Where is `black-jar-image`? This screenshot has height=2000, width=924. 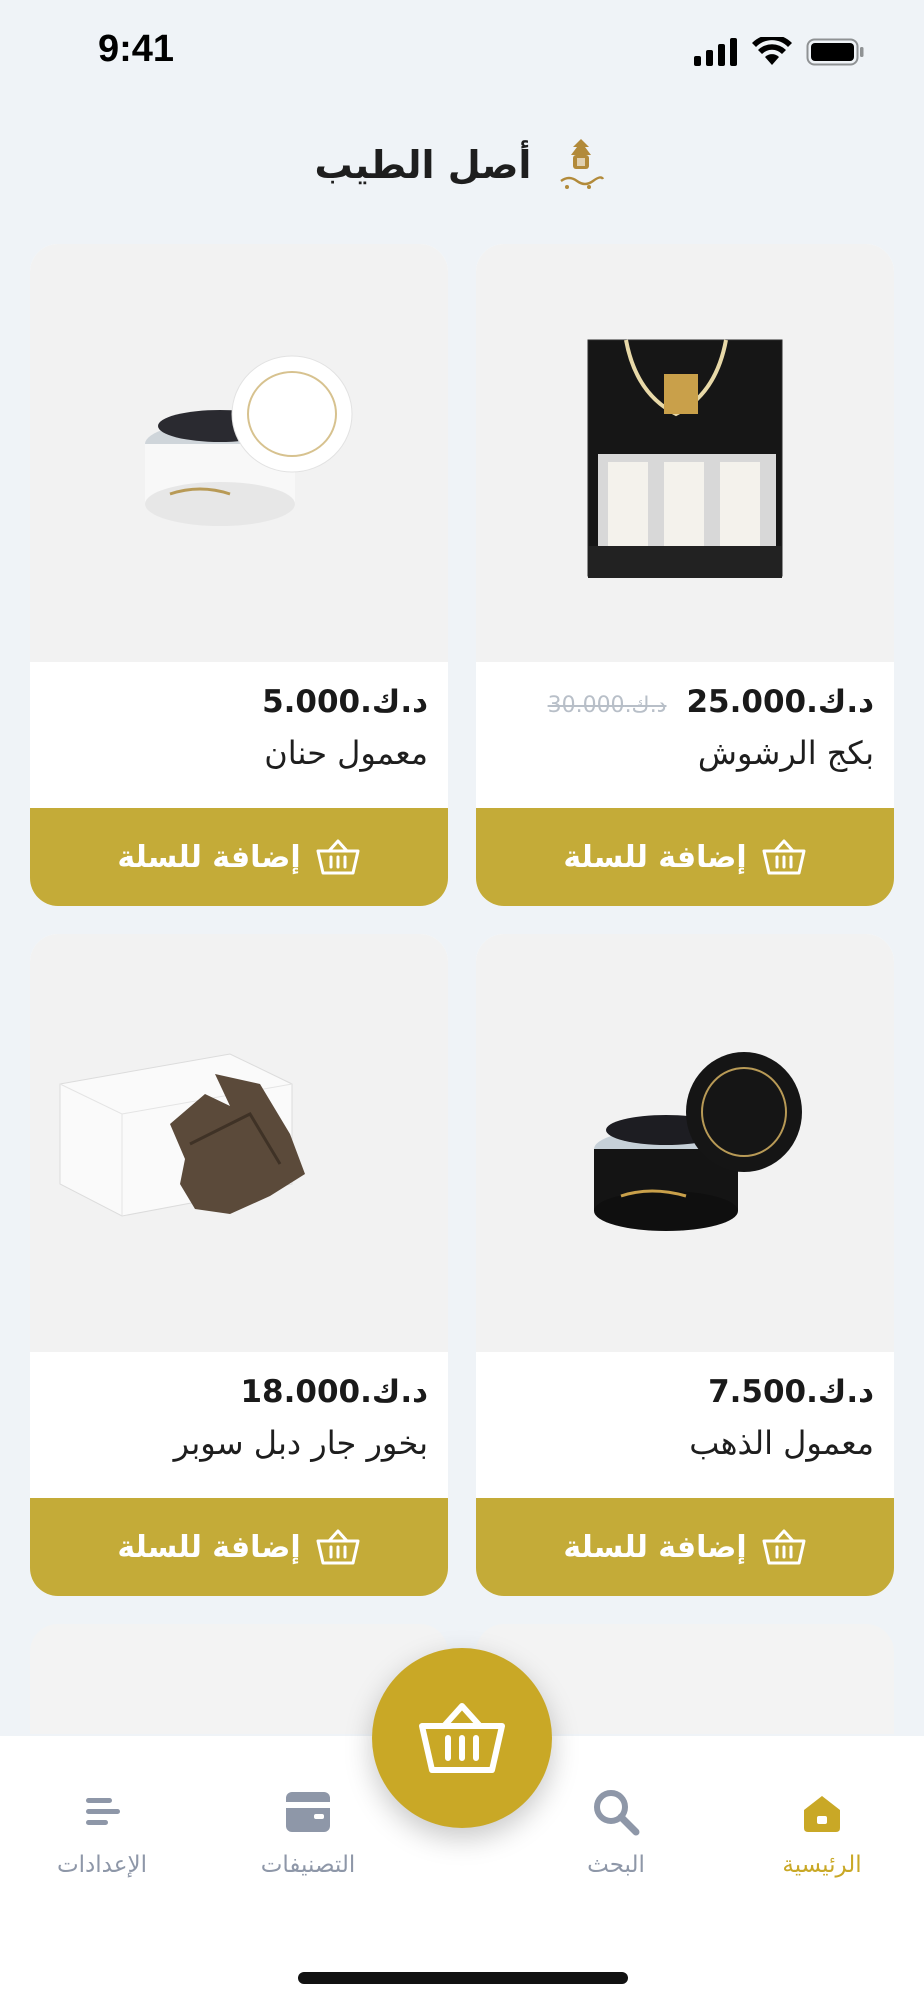
black-jar-image is located at coordinates (698, 1141).